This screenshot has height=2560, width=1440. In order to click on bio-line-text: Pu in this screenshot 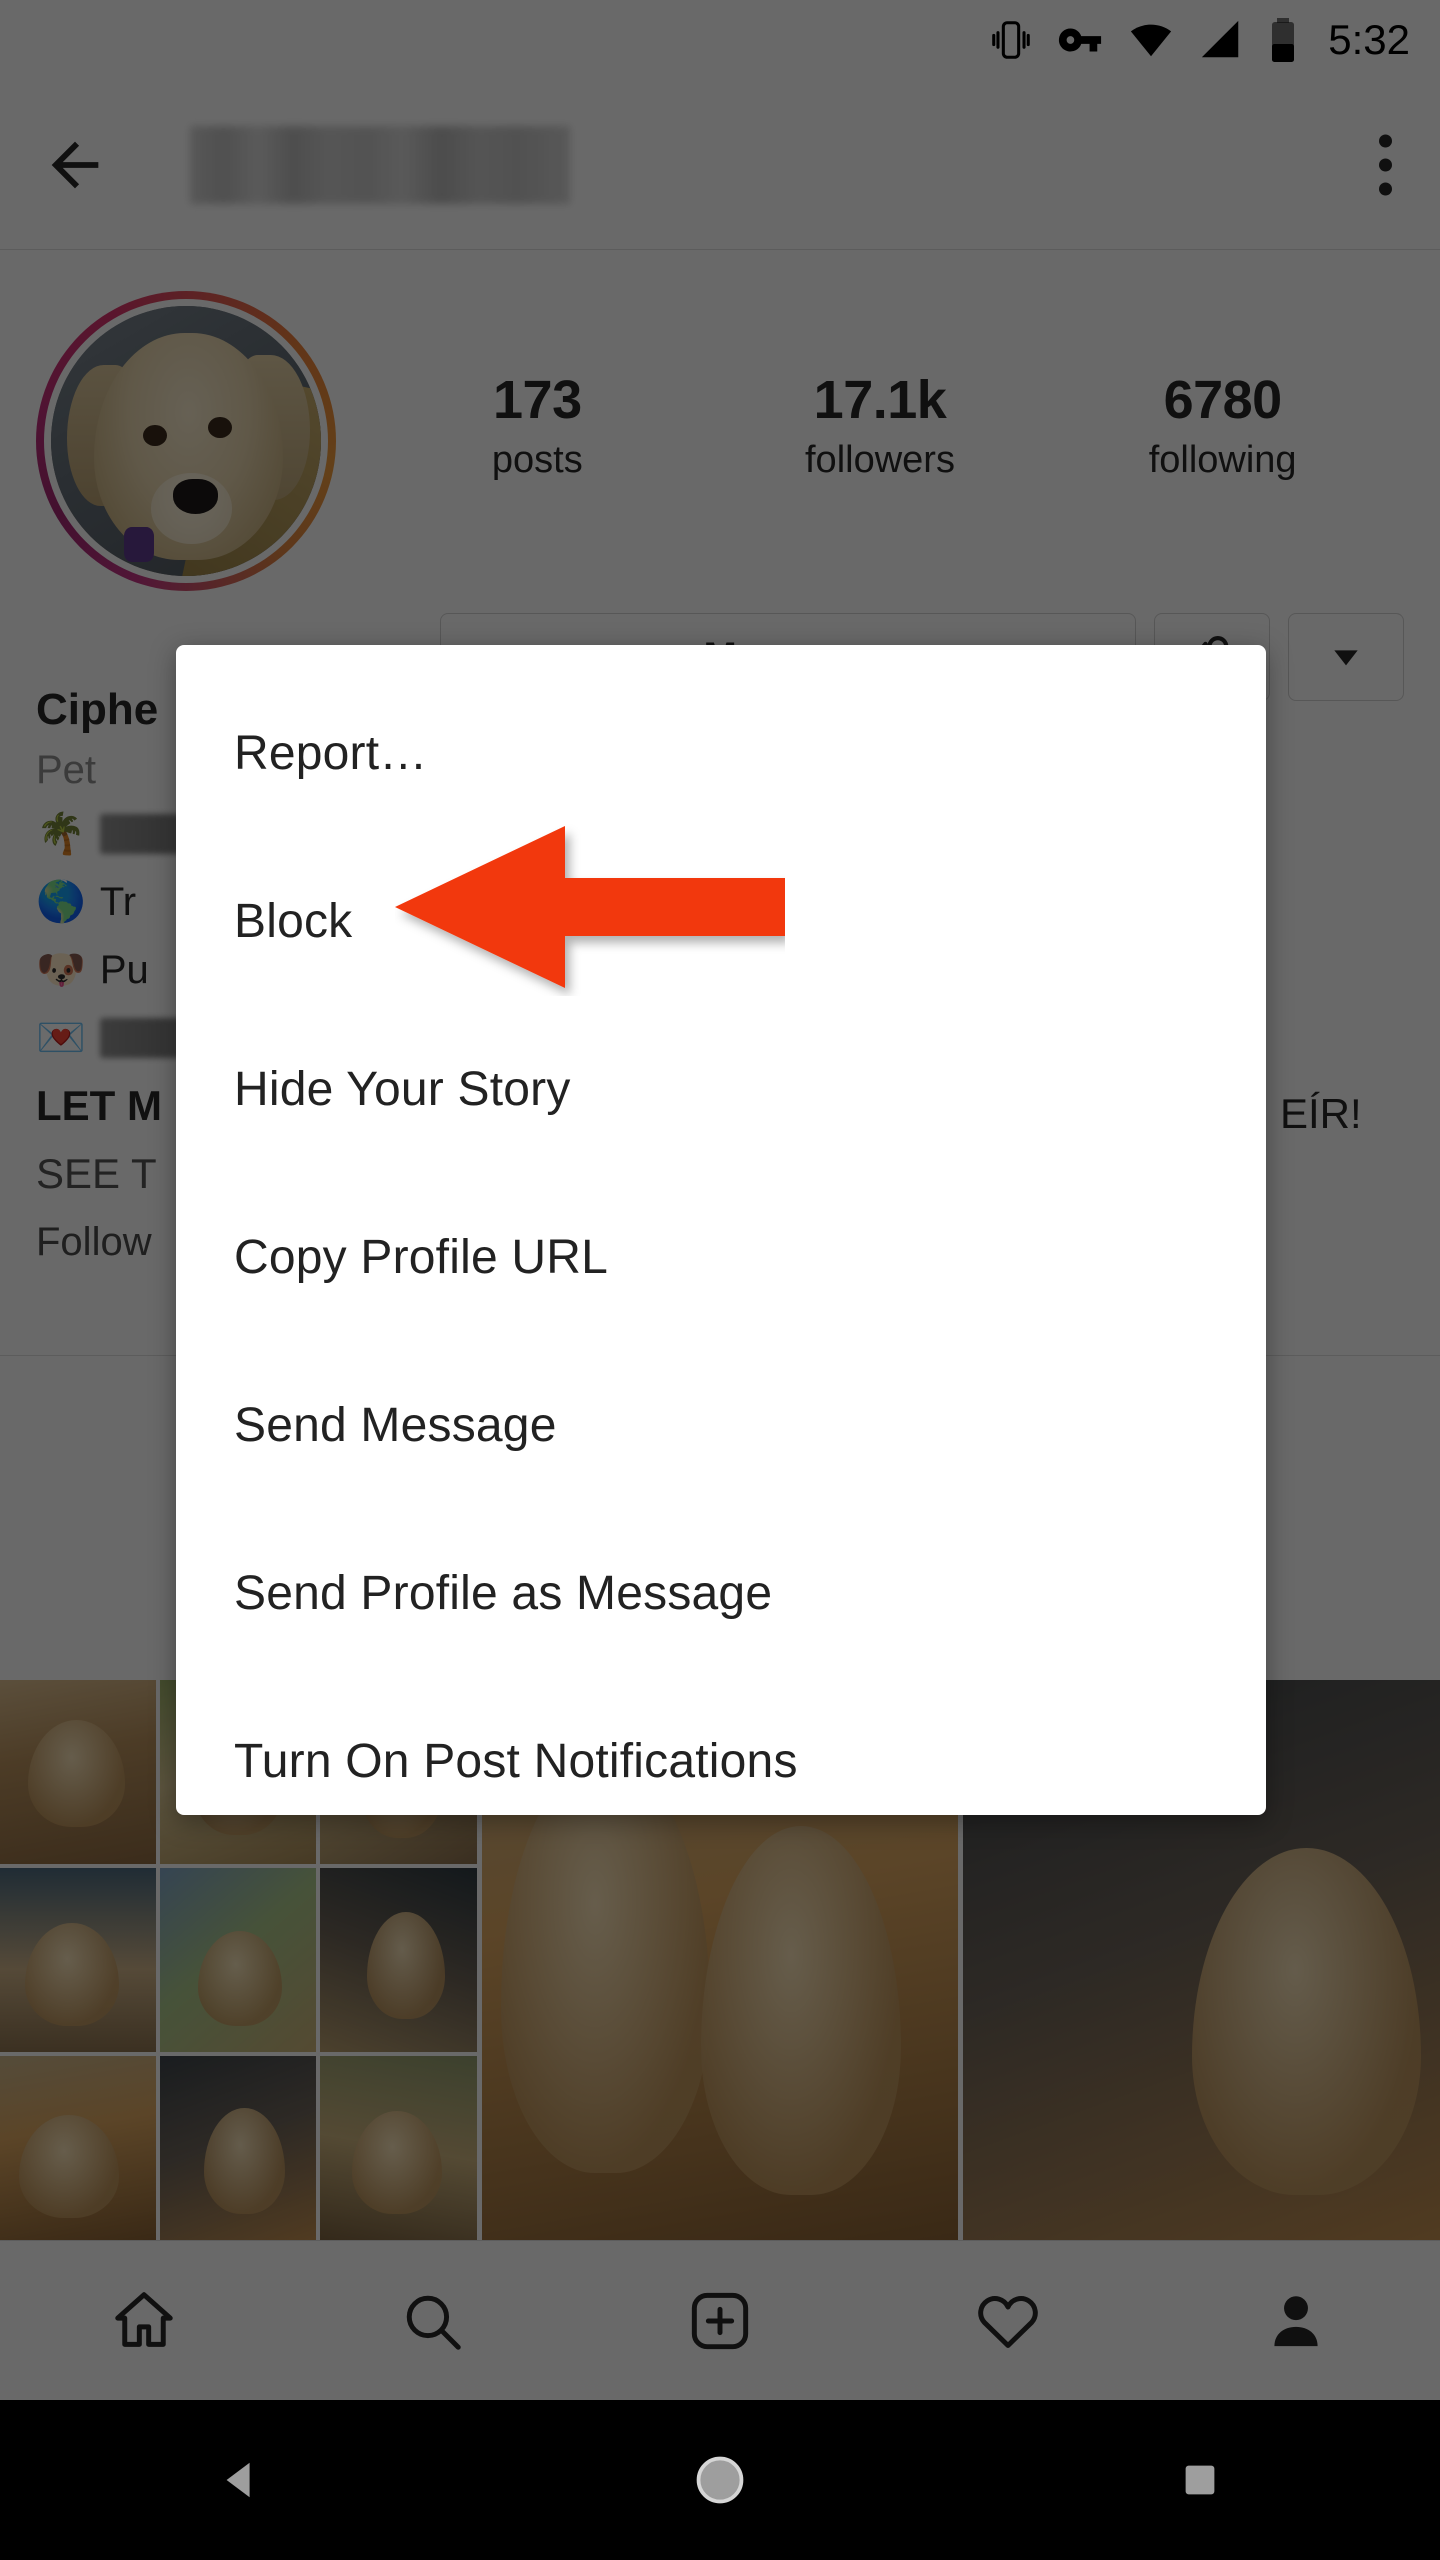, I will do `click(124, 970)`.